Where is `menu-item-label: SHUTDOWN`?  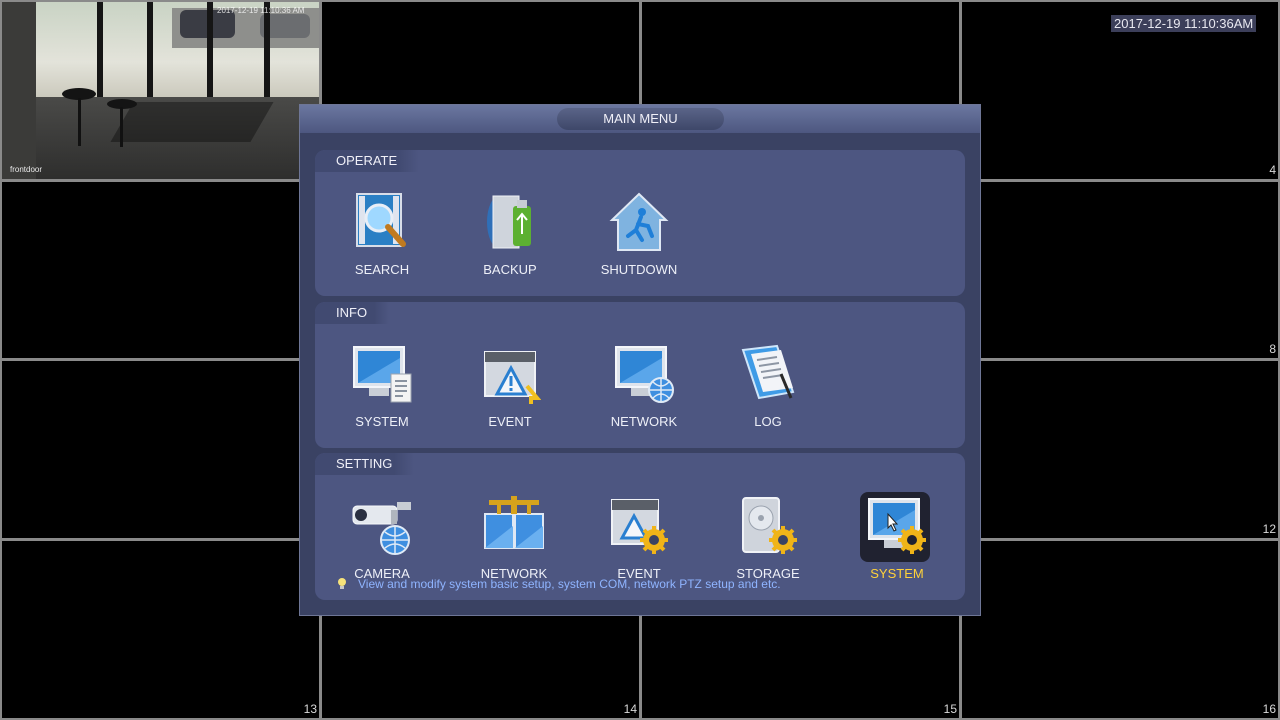
menu-item-label: SHUTDOWN is located at coordinates (639, 269).